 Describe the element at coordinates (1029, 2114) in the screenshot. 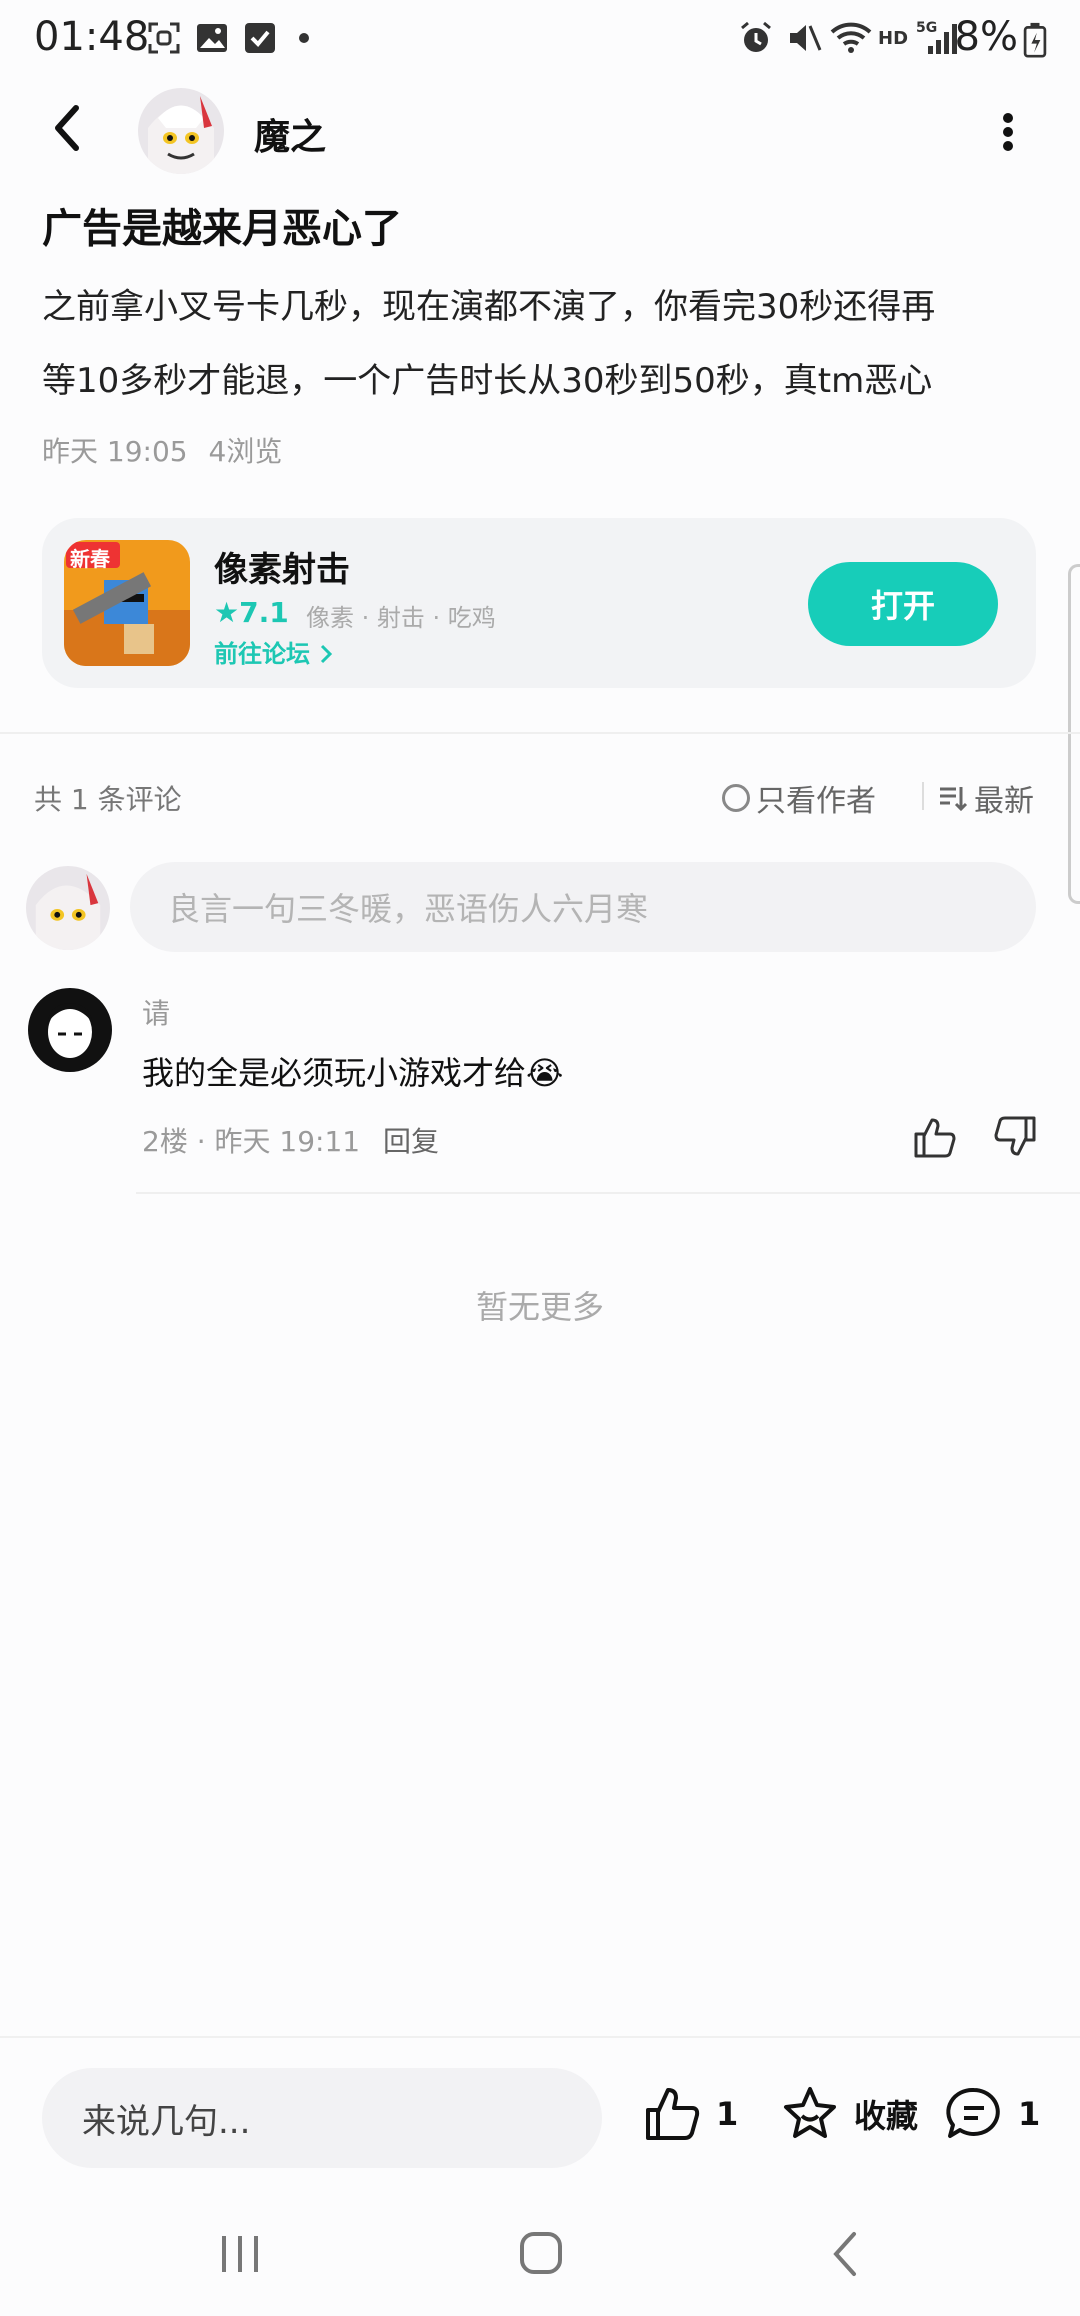

I see `comment-count-bottom: 1` at that location.